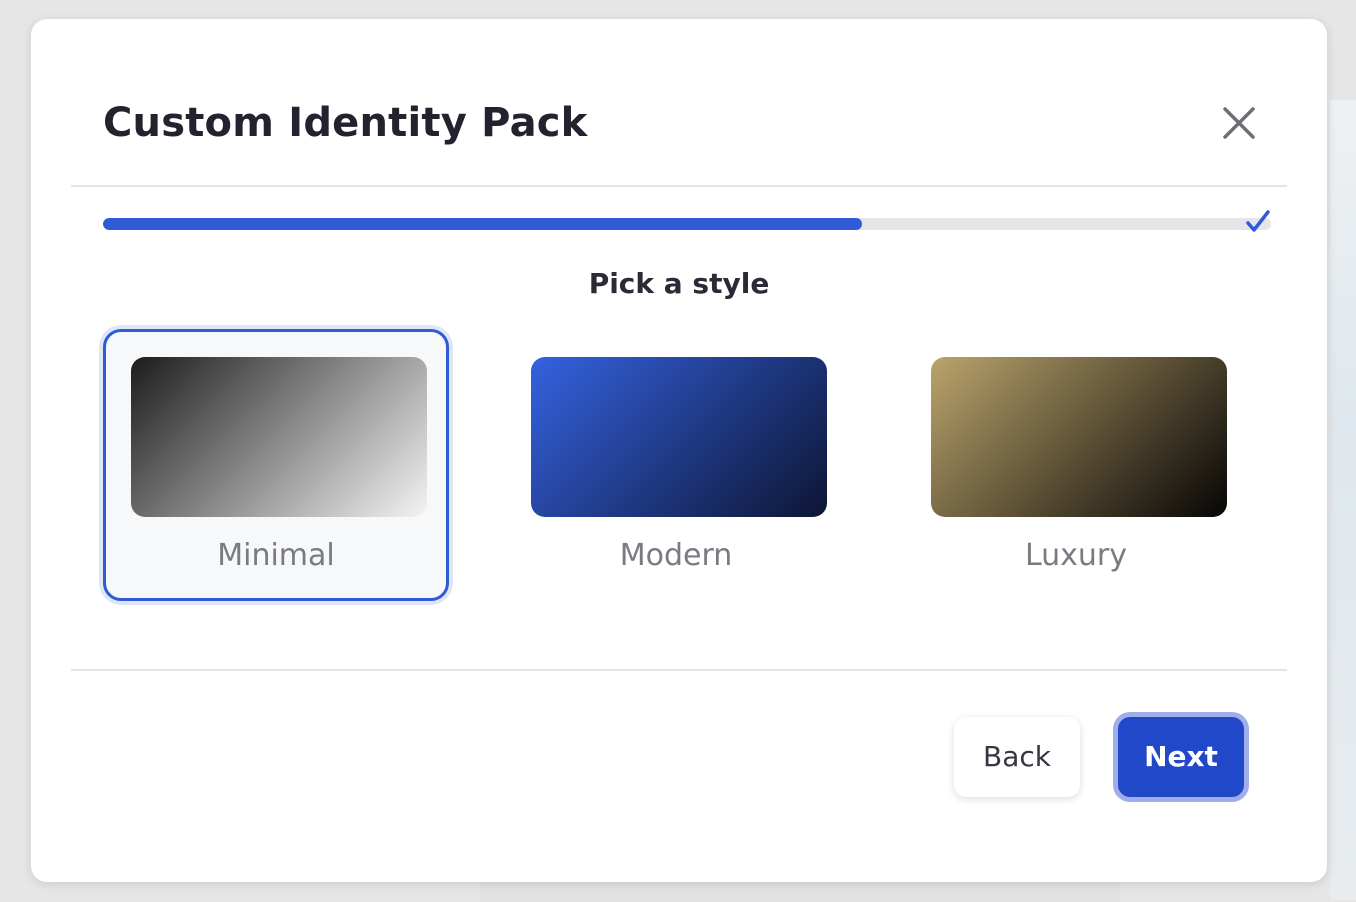  What do you see at coordinates (1076, 555) in the screenshot?
I see `style-label: Luxury` at bounding box center [1076, 555].